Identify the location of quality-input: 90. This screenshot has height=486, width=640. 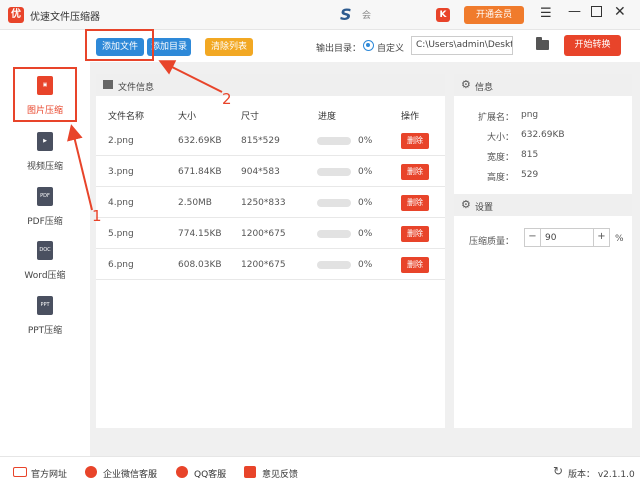
(550, 238).